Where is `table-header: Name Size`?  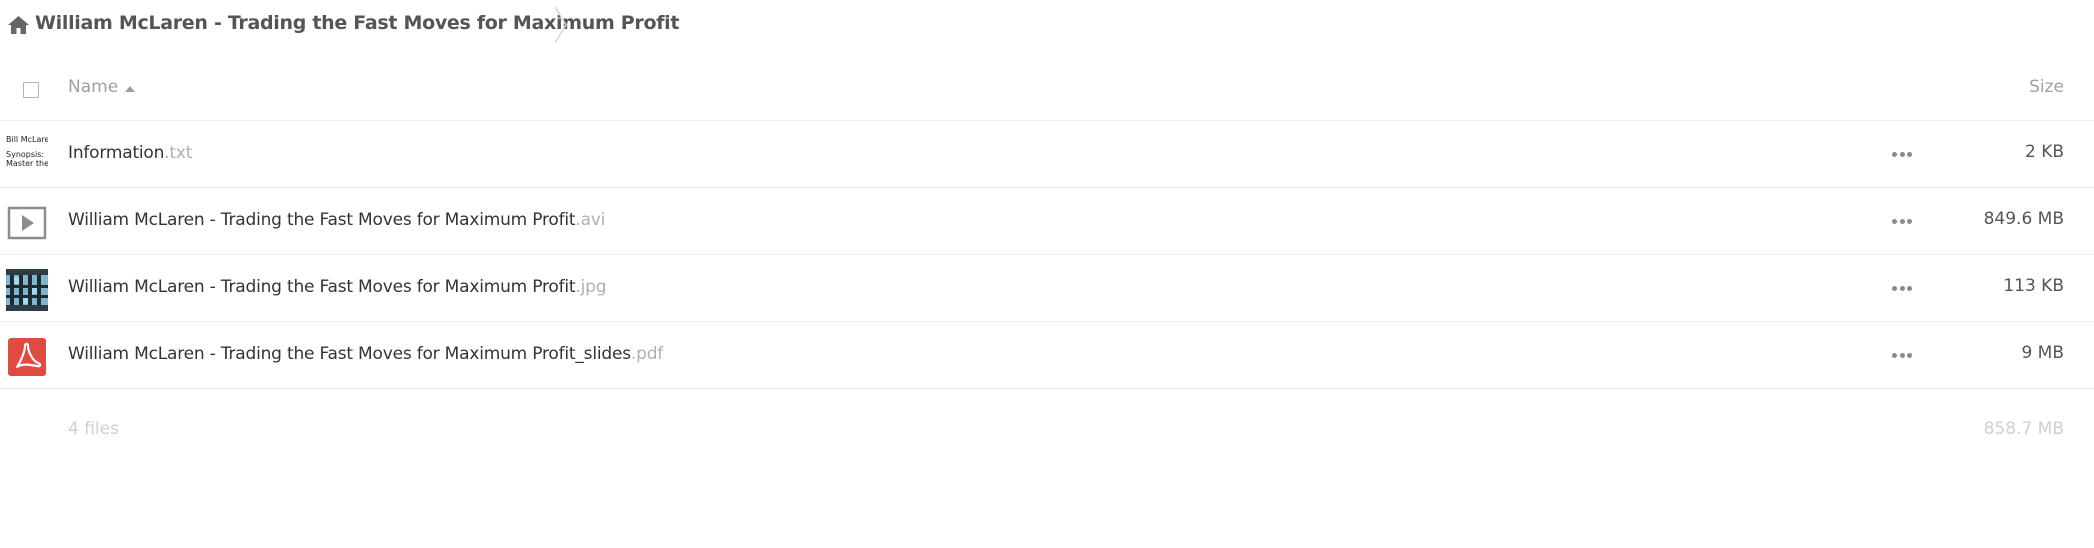 table-header: Name Size is located at coordinates (1047, 94).